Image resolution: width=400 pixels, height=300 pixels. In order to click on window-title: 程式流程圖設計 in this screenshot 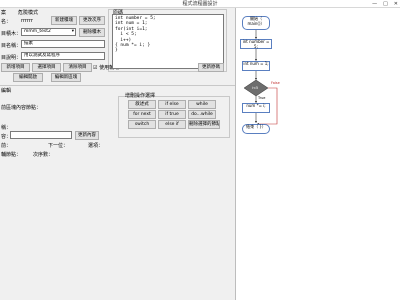, I will do `click(200, 4)`.